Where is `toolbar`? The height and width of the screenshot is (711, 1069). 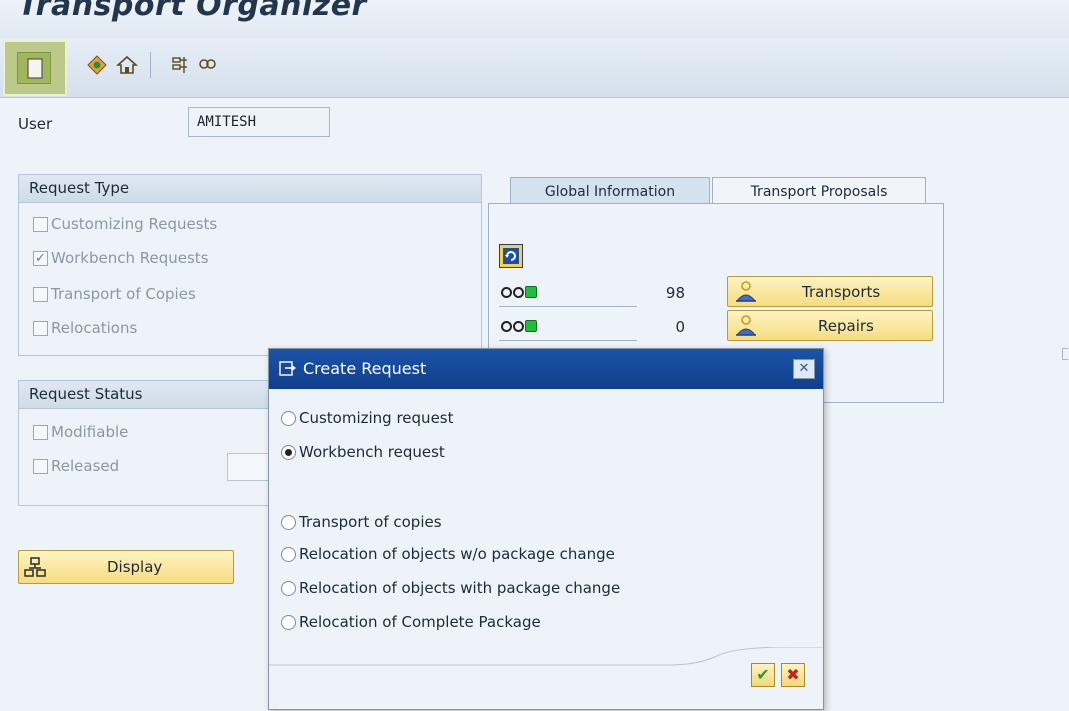 toolbar is located at coordinates (534, 68).